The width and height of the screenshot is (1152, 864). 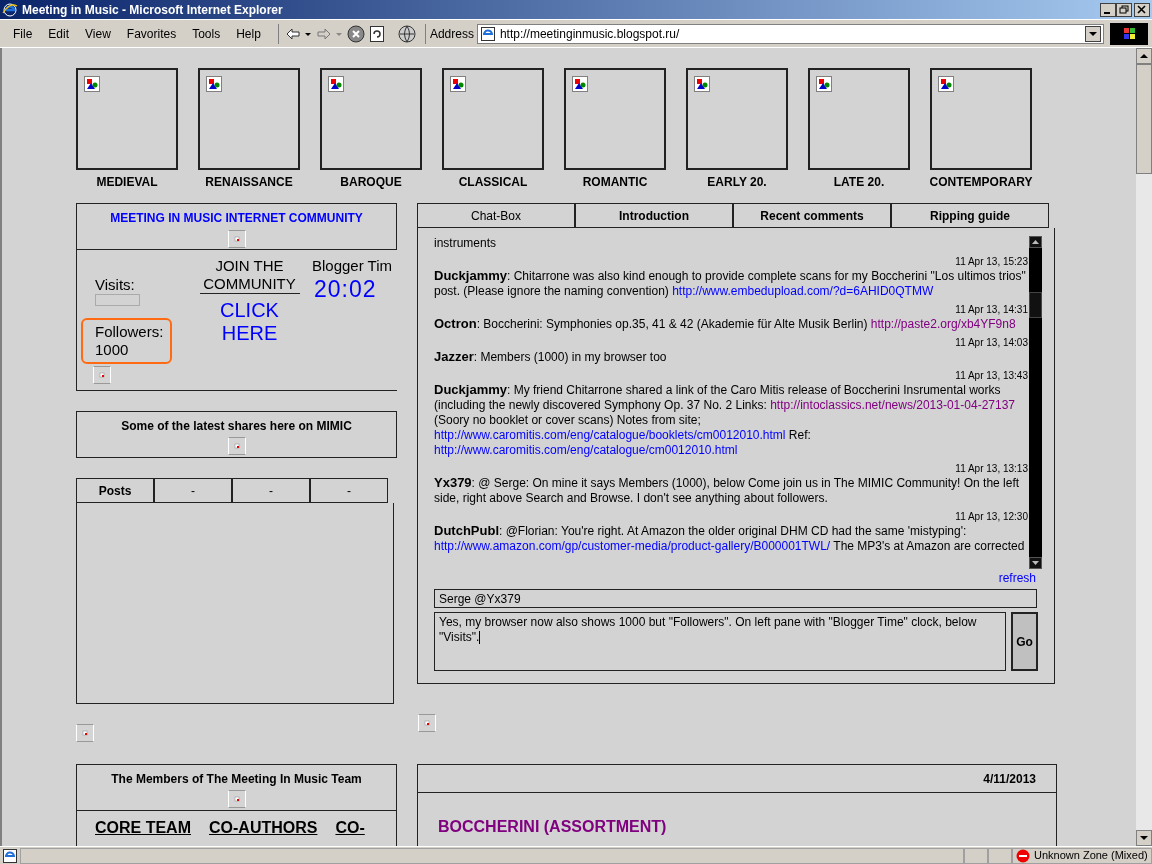 I want to click on join-heading: JOIN THE COMMUNITY, so click(x=249, y=275).